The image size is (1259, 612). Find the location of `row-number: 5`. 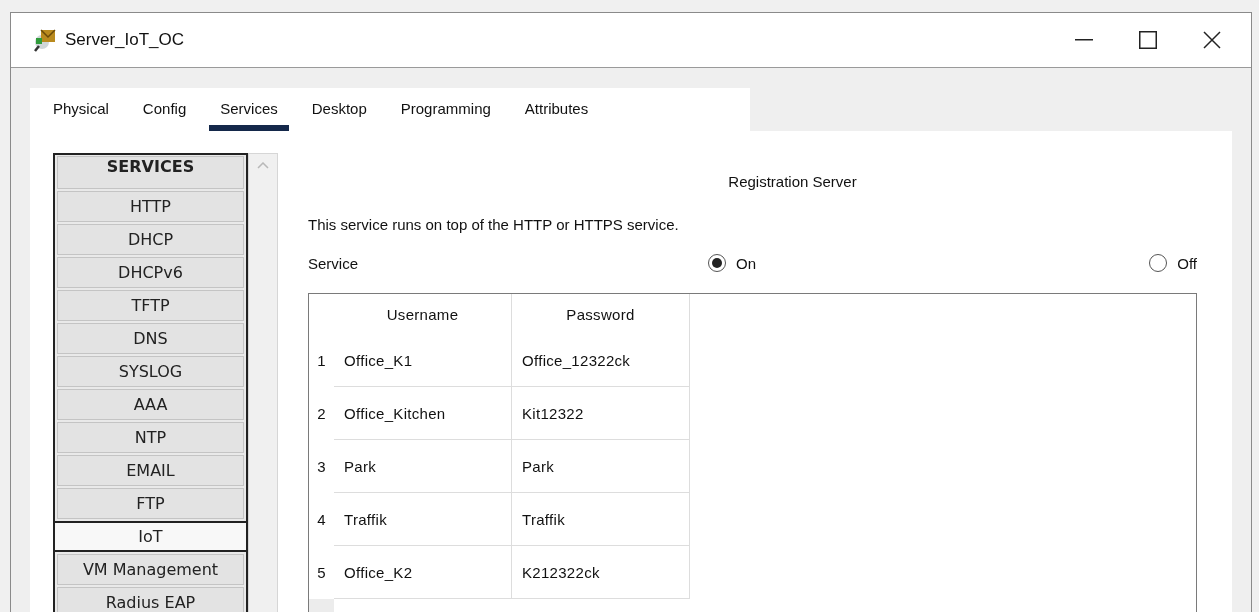

row-number: 5 is located at coordinates (321, 573).